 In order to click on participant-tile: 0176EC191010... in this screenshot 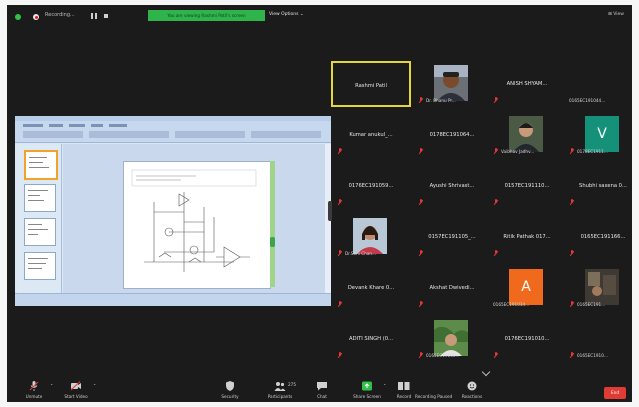, I will do `click(527, 339)`.